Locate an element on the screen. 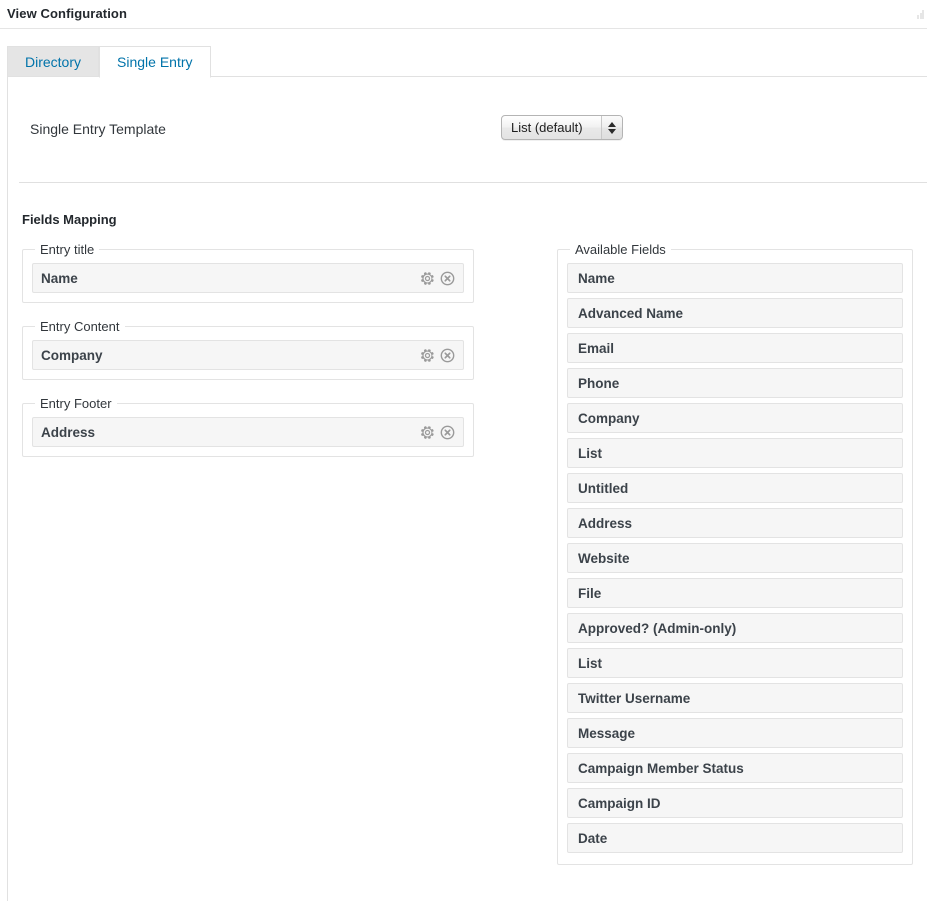  available-field-item: Twitter Username is located at coordinates (735, 698).